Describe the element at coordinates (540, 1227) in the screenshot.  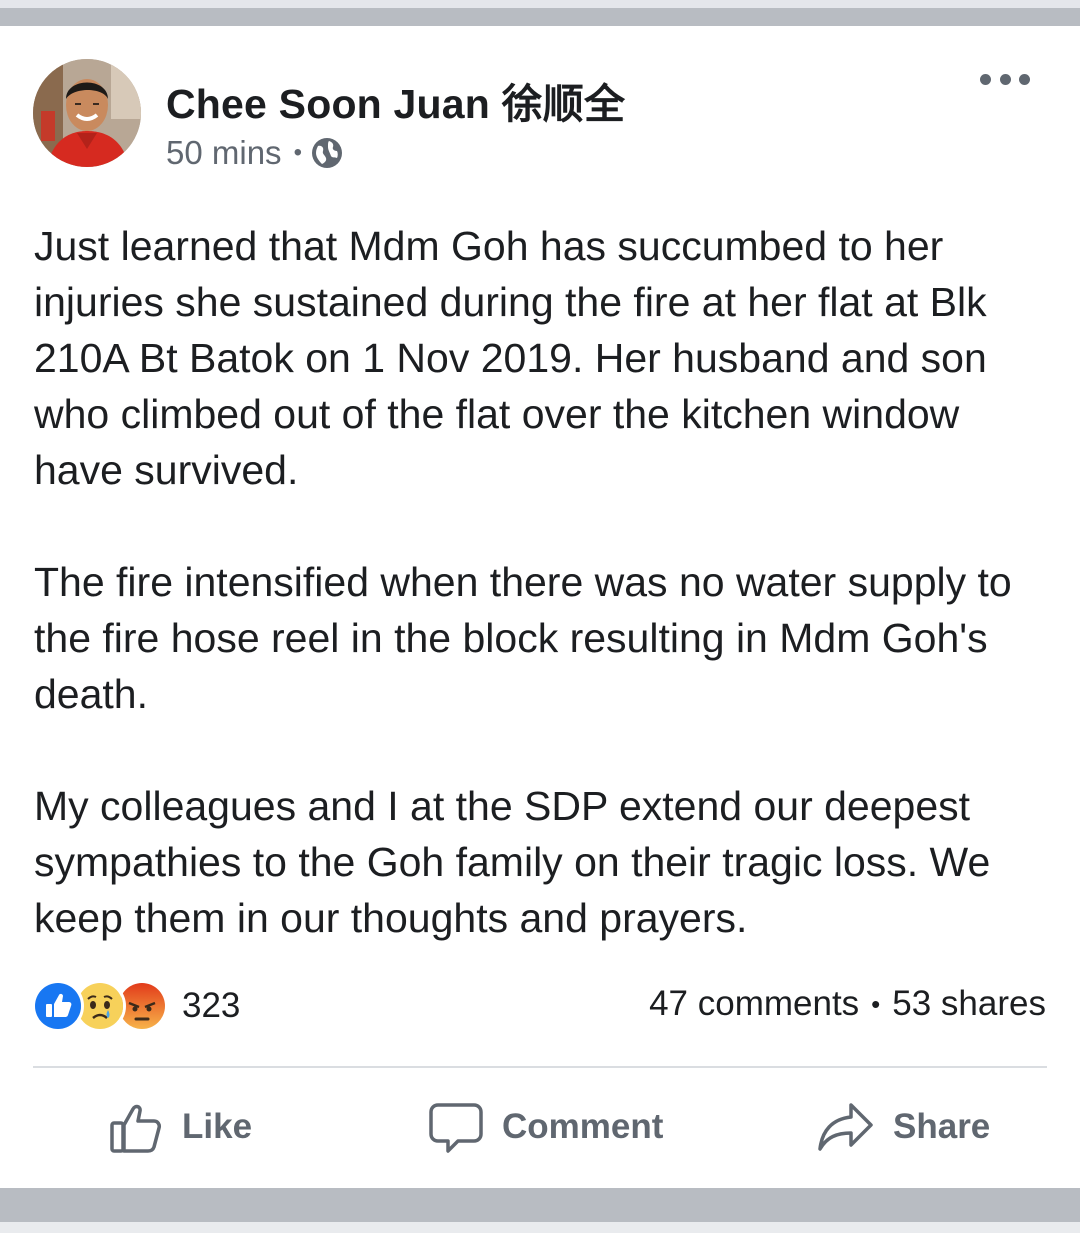
I see `bottom-edge` at that location.